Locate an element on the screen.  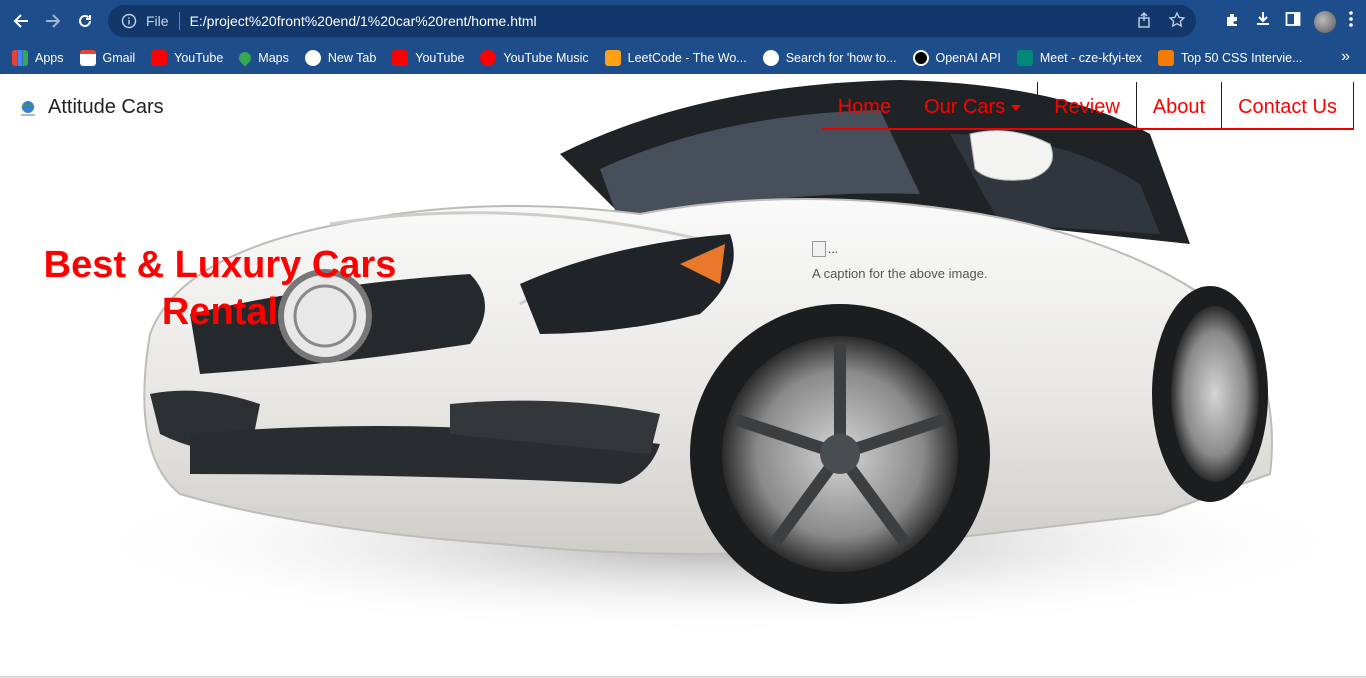
bookmark-meet: Meet - cze-kfyi-tex is located at coordinates (1079, 58).